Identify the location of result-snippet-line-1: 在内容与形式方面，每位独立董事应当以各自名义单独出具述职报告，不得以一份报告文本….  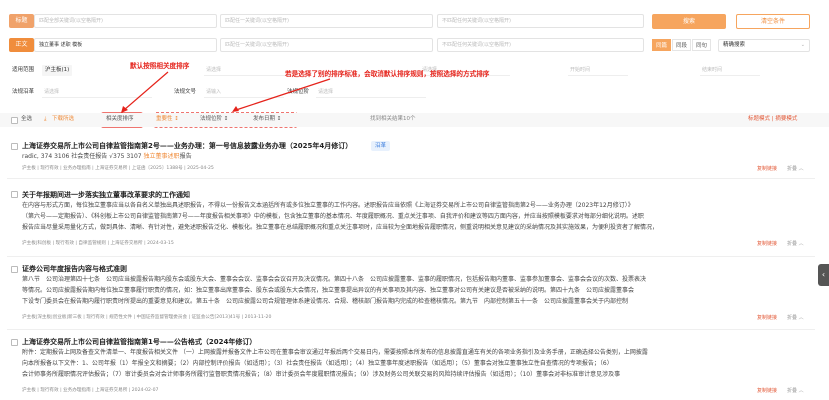
(328, 205).